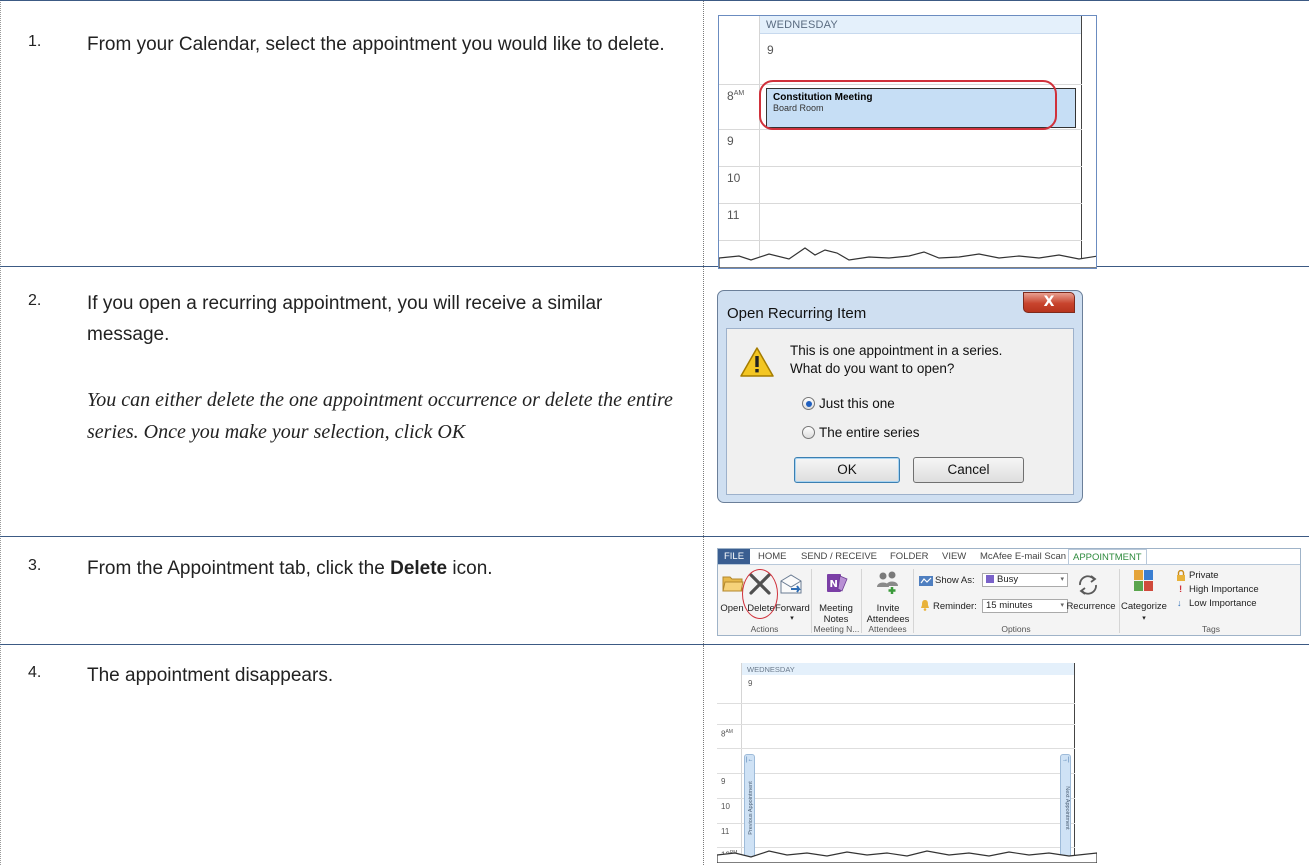  I want to click on message-line: This is one appointment in a series., so click(896, 350).